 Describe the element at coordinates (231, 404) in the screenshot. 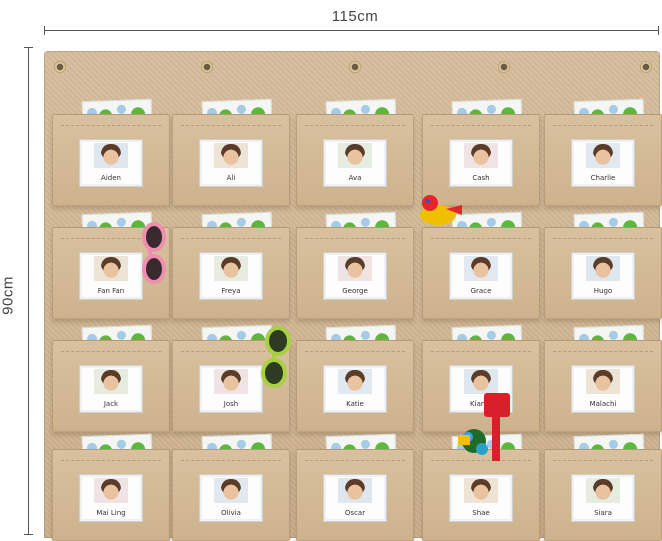

I see `child-name: Josh` at that location.